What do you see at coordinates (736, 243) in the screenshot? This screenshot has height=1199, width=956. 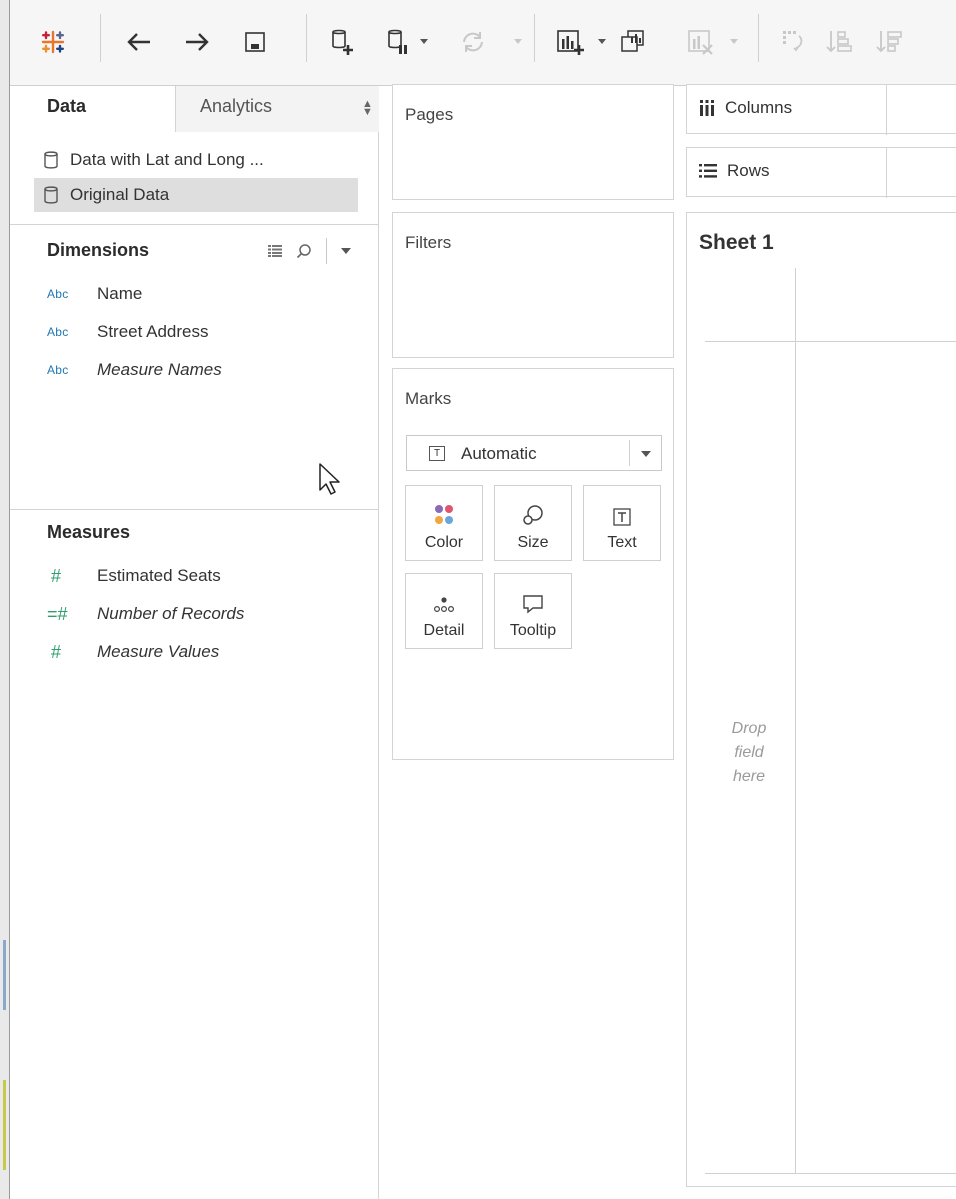 I see `sheet-title: Sheet 1` at bounding box center [736, 243].